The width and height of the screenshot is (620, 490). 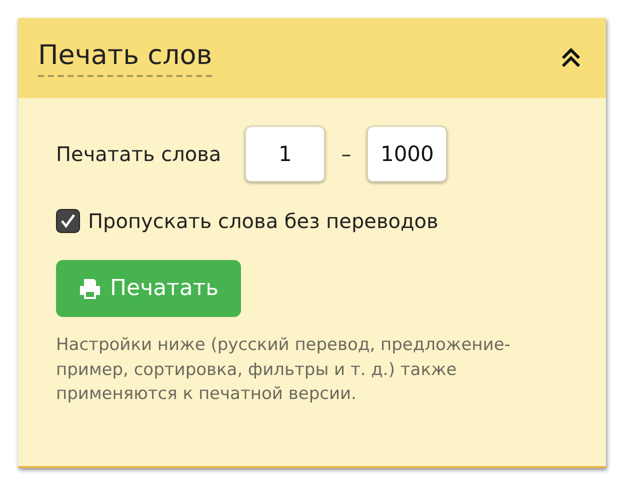 I want to click on checkmark-icon, so click(x=68, y=221).